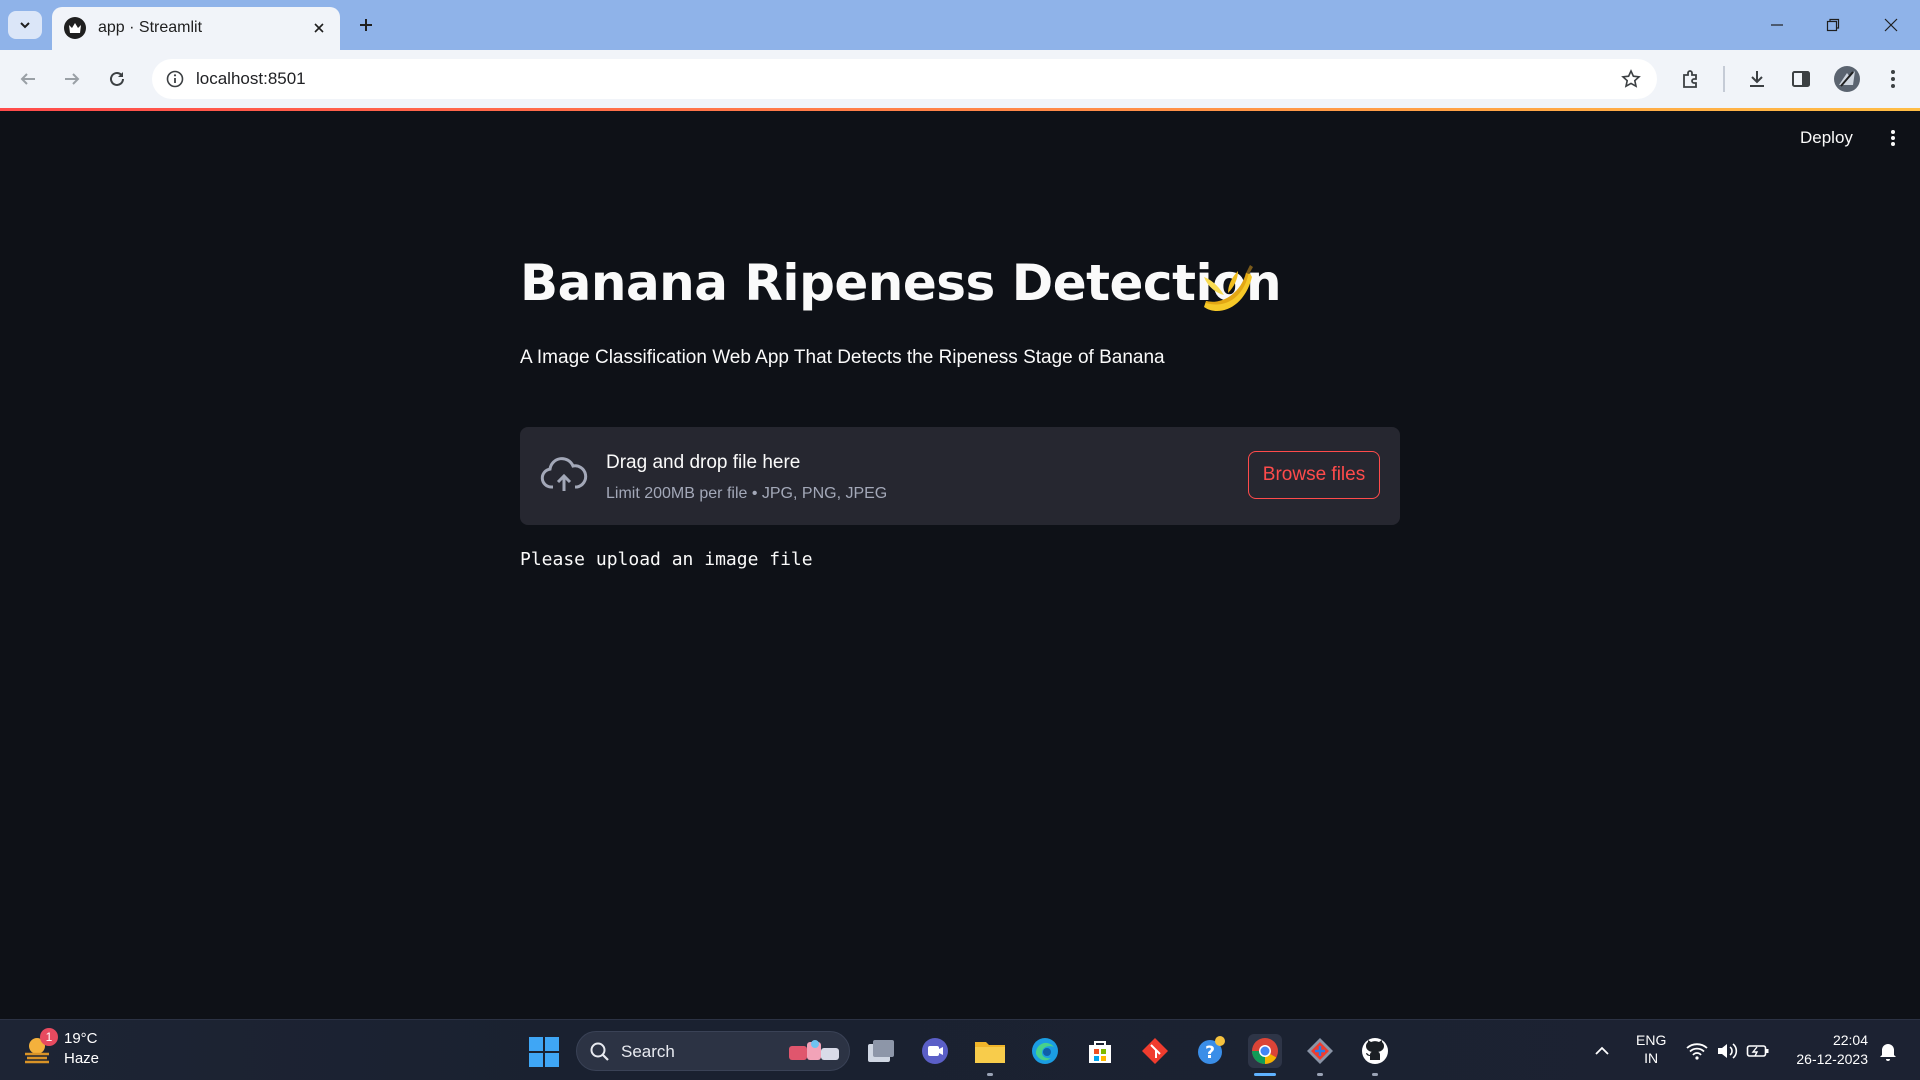 This screenshot has height=1080, width=1920. Describe the element at coordinates (1832, 1059) in the screenshot. I see `clock-date: 26-12-2023` at that location.